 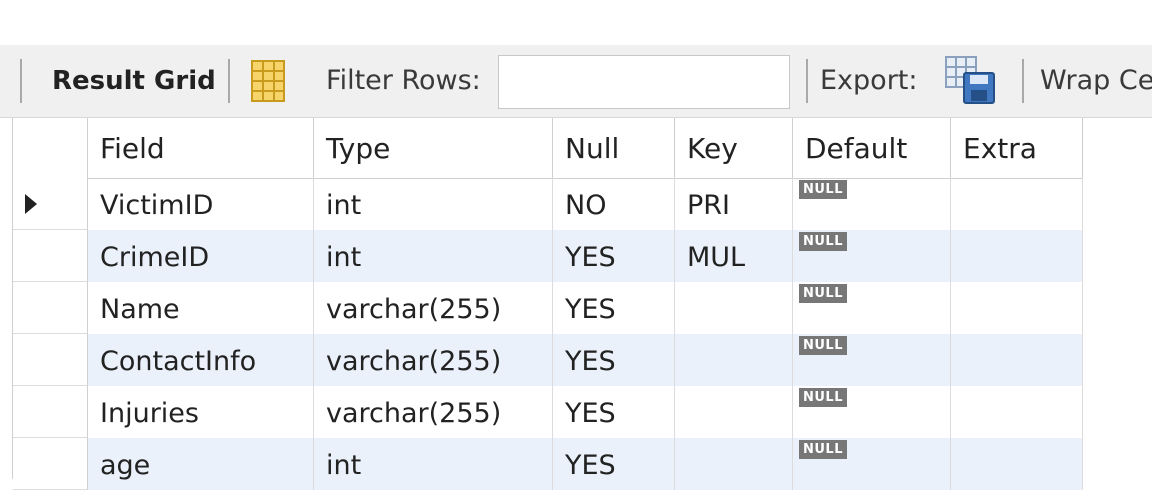 What do you see at coordinates (734, 256) in the screenshot?
I see `cell-key: MUL` at bounding box center [734, 256].